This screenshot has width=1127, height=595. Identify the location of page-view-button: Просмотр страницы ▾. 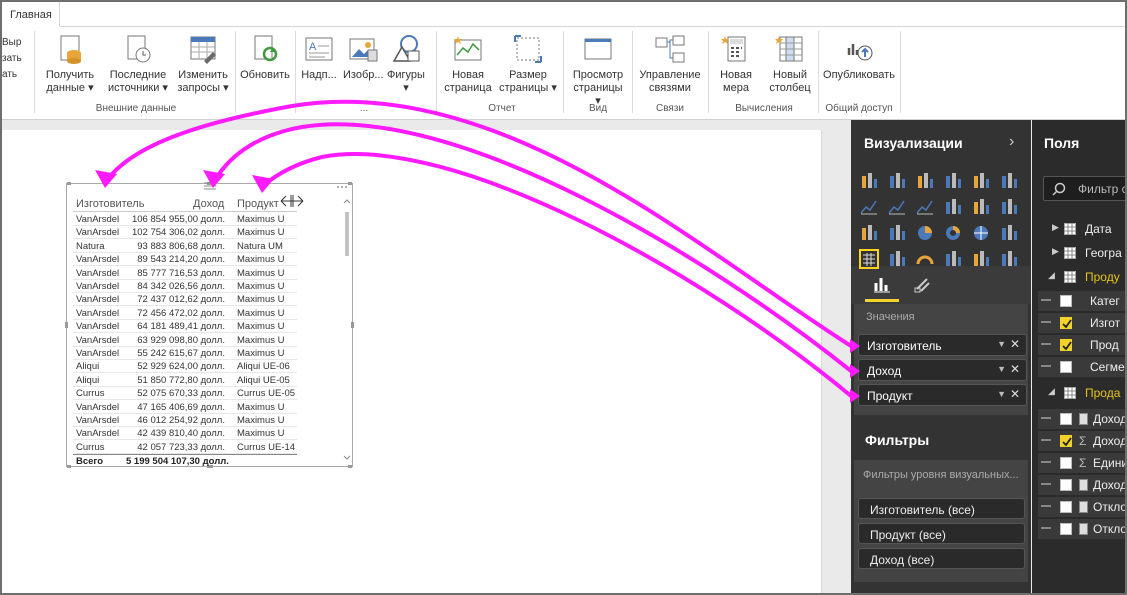
(598, 70).